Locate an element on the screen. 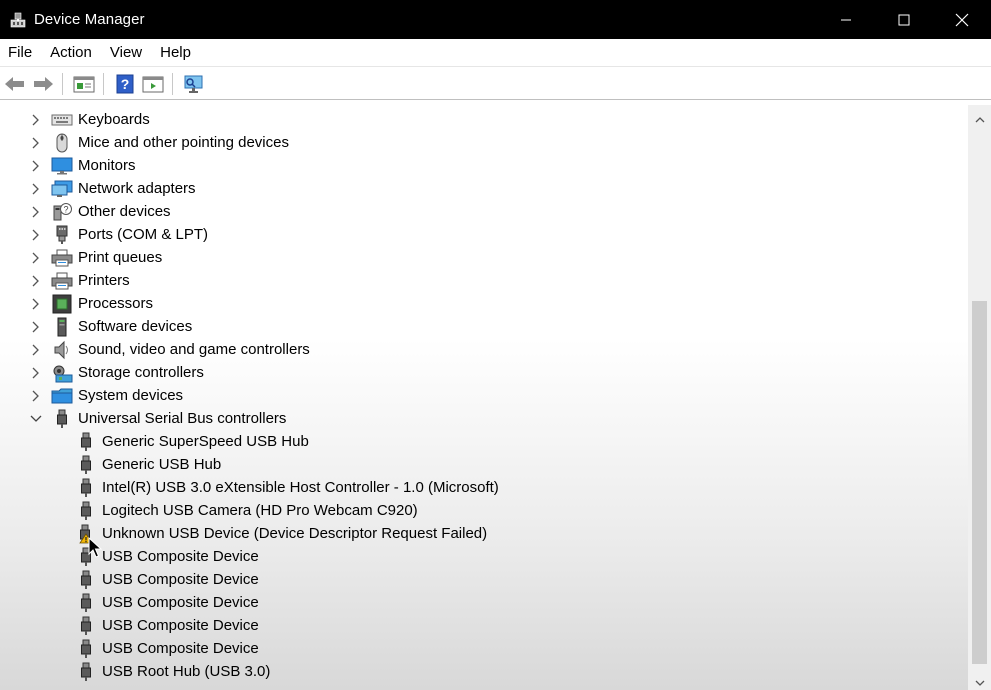 The image size is (991, 690). properties-button is located at coordinates (84, 84).